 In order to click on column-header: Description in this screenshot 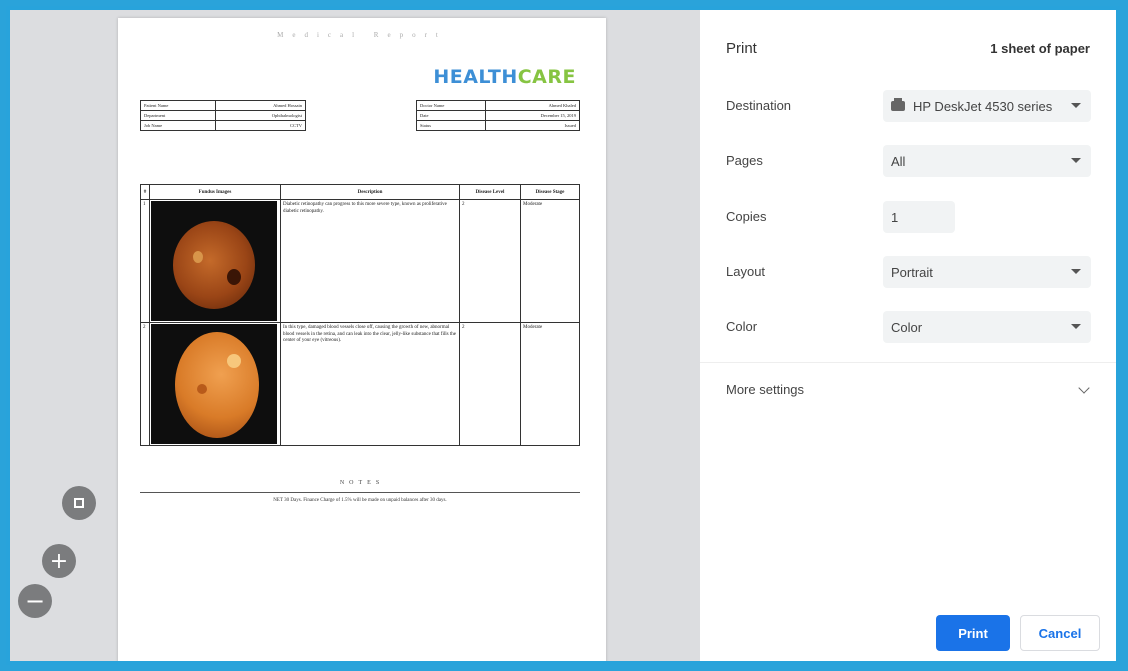, I will do `click(370, 192)`.